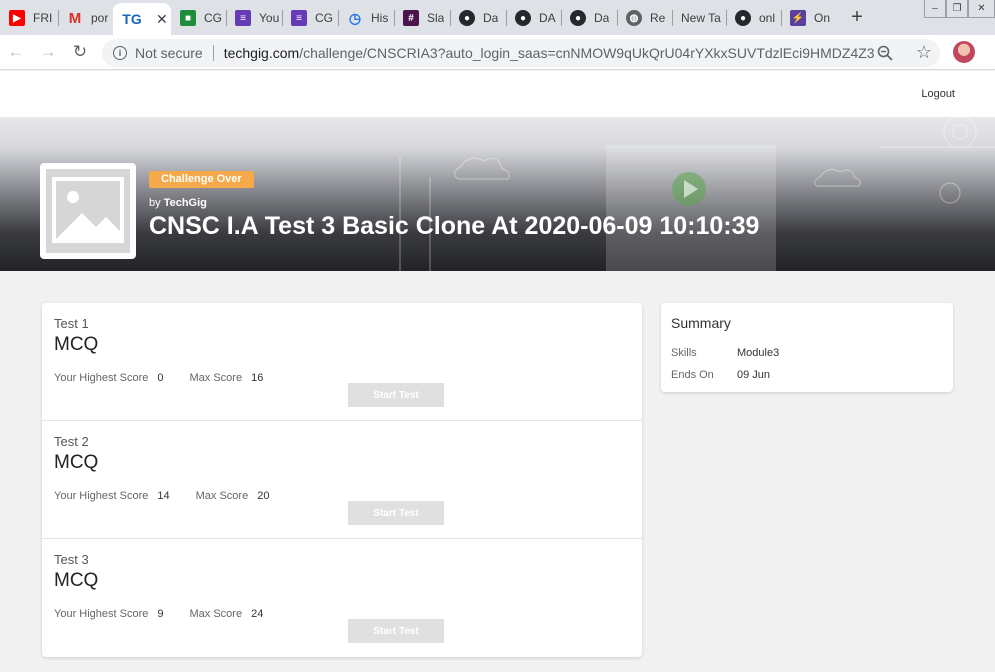 Image resolution: width=995 pixels, height=672 pixels. Describe the element at coordinates (162, 19) in the screenshot. I see `close-tab-icon: ✕` at that location.